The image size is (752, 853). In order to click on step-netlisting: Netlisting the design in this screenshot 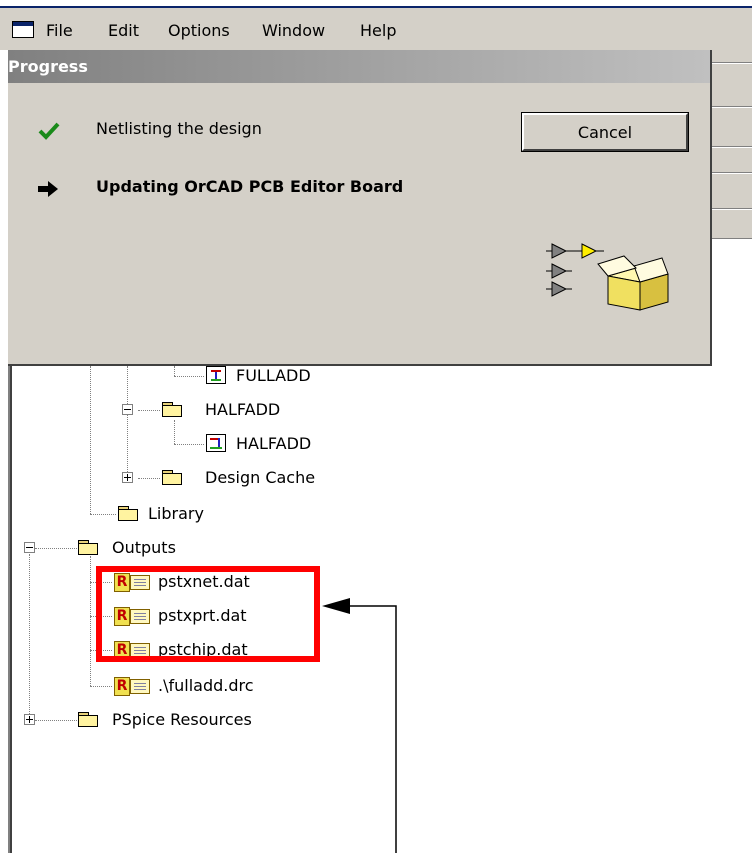, I will do `click(179, 128)`.